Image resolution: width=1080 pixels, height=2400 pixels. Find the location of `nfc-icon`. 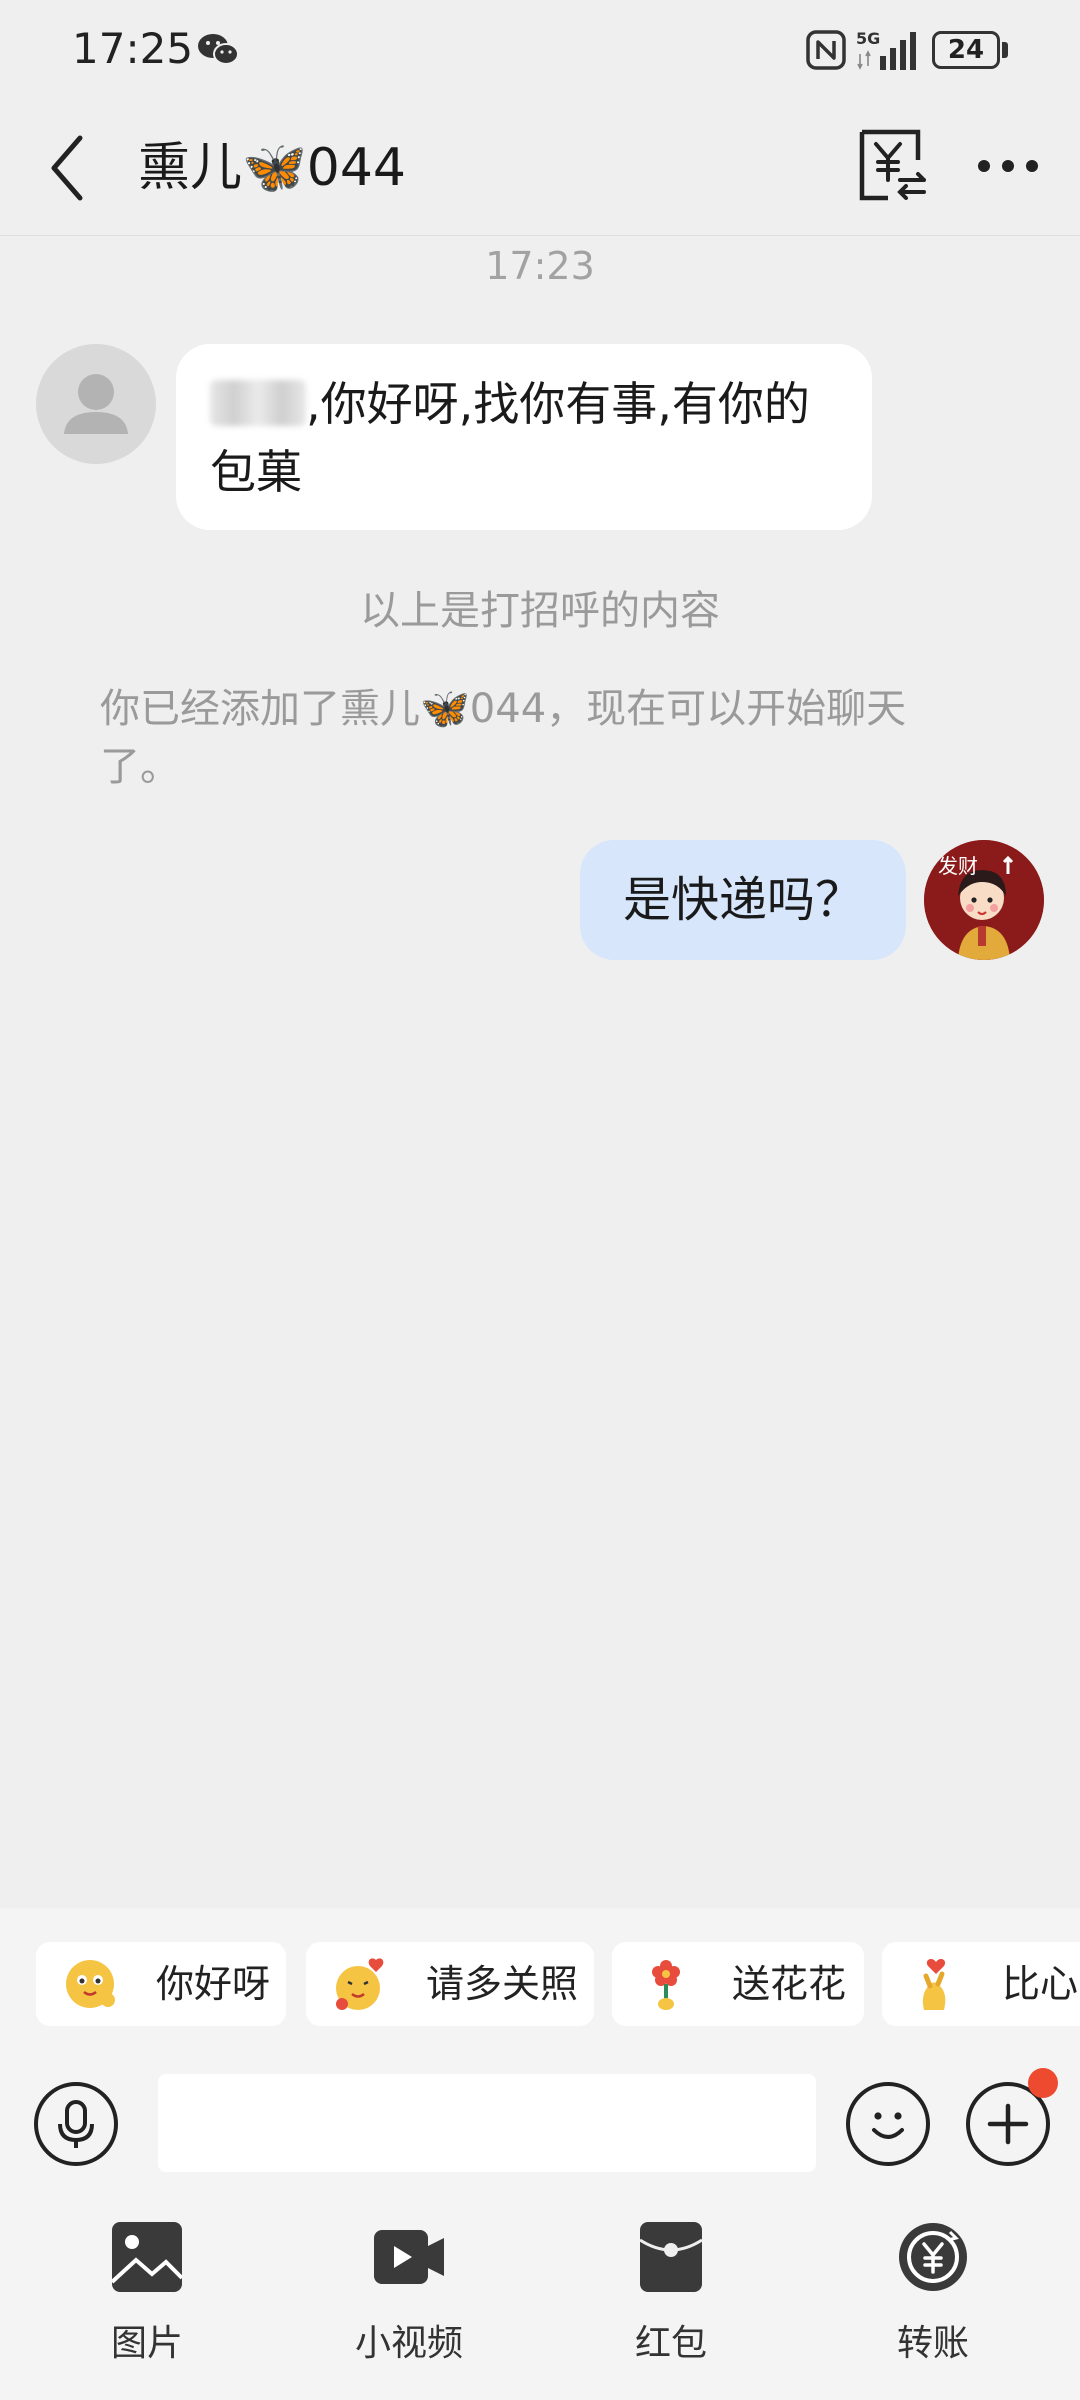

nfc-icon is located at coordinates (826, 50).